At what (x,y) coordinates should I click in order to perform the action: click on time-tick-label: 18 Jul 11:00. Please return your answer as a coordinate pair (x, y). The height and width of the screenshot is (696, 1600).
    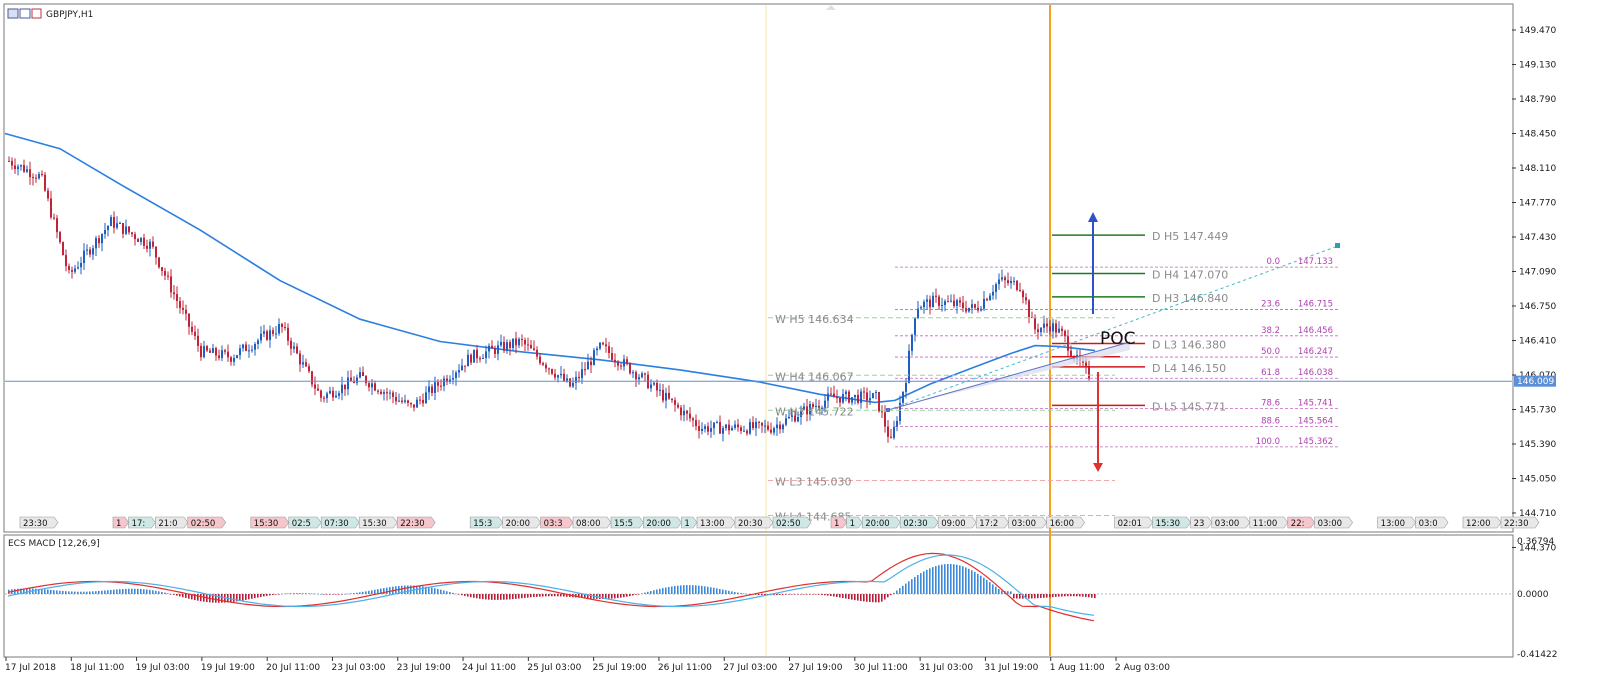
    Looking at the image, I should click on (97, 668).